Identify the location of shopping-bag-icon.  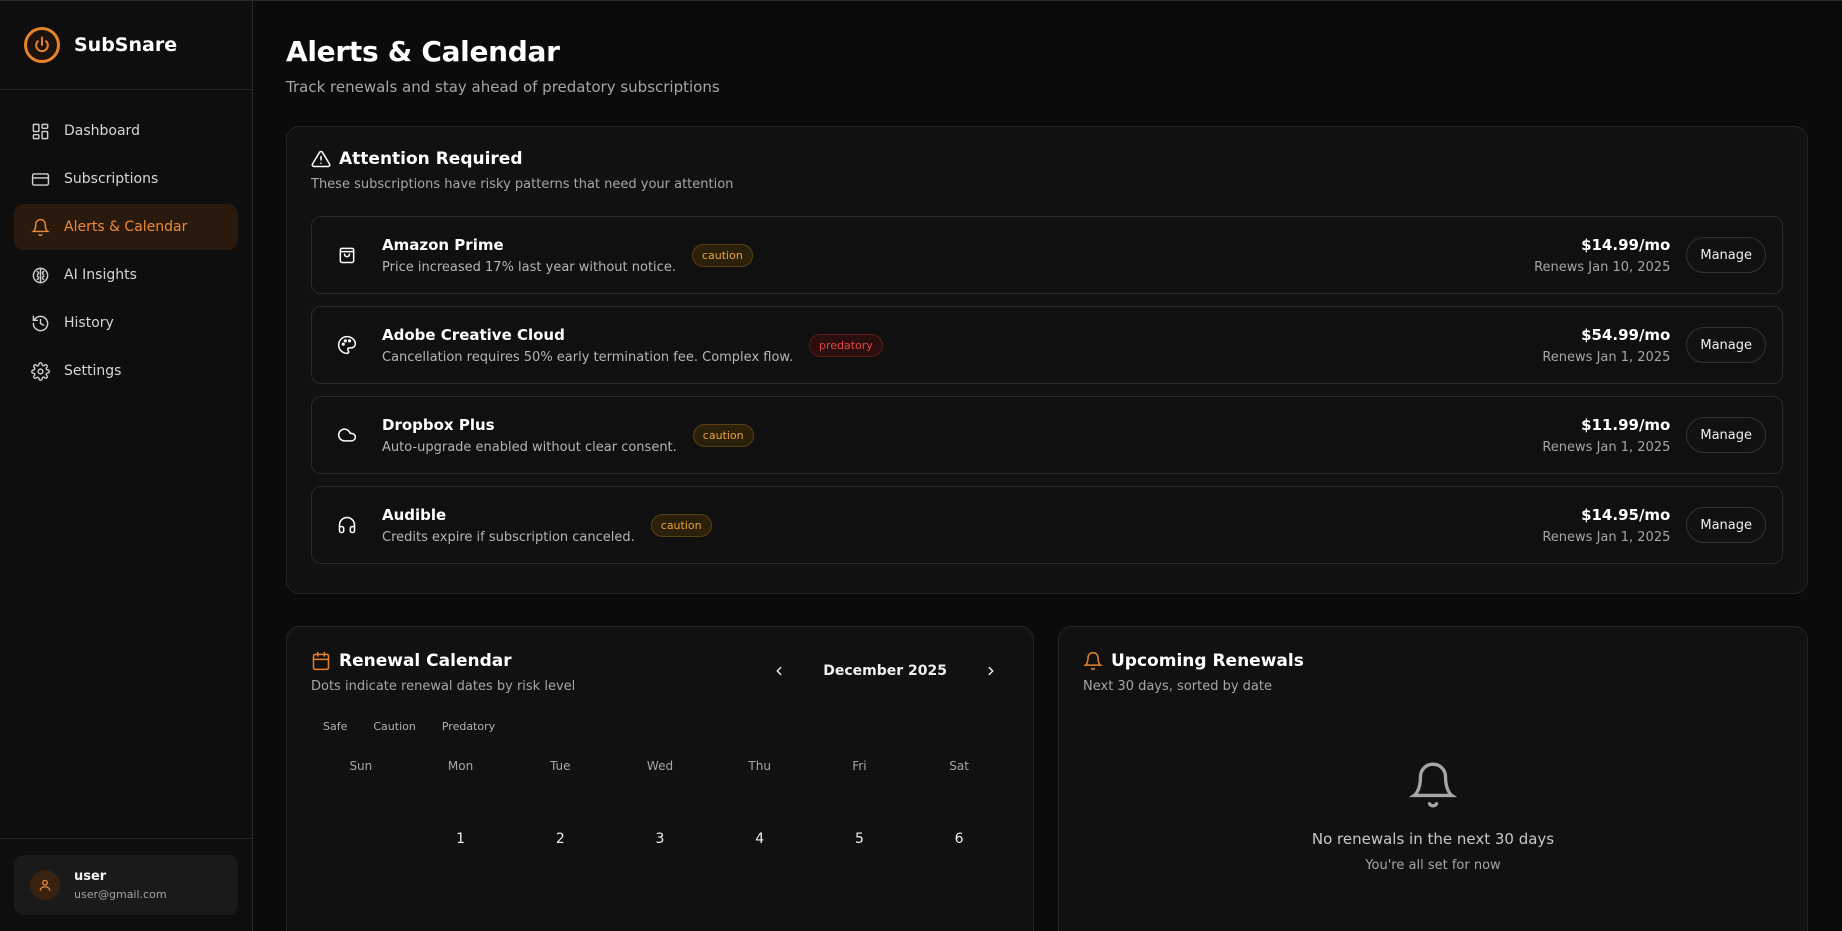
(347, 255).